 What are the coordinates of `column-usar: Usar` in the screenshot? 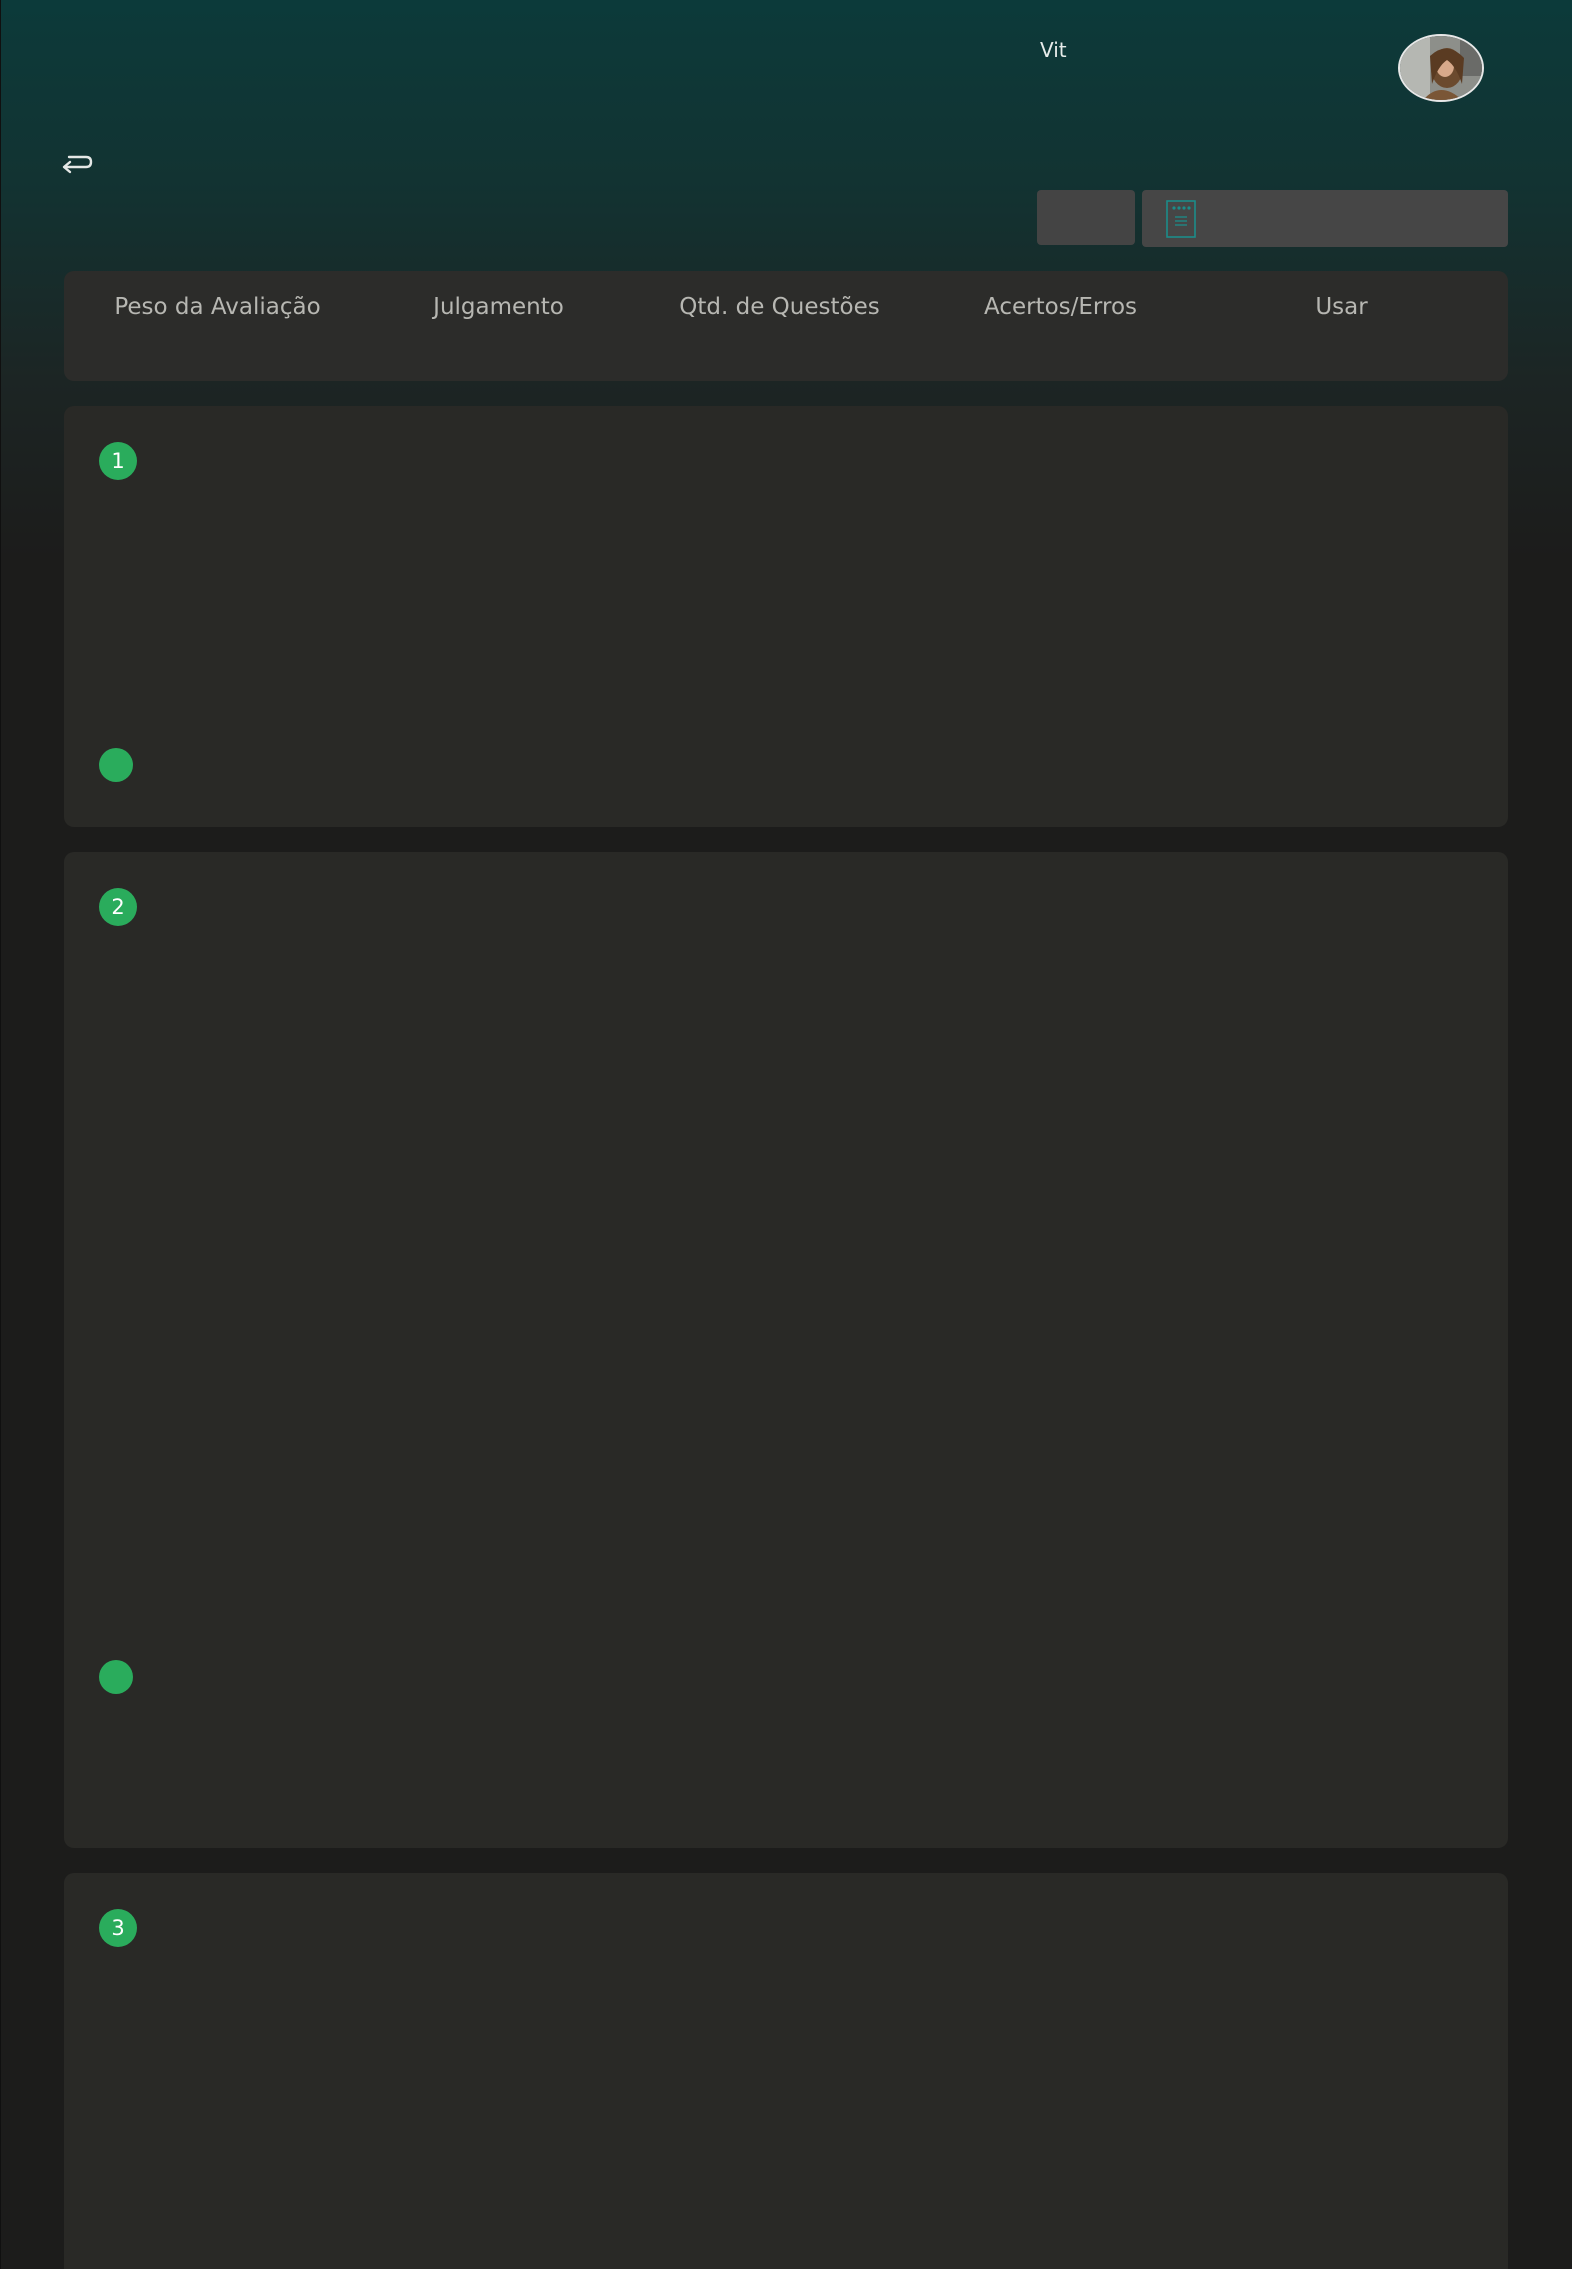 It's located at (1341, 307).